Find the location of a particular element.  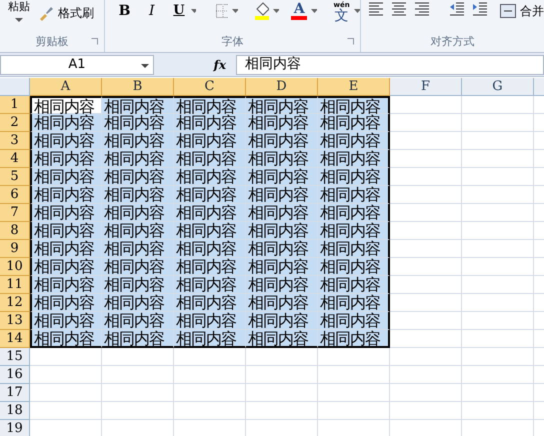

row-header: 2 is located at coordinates (15, 123).